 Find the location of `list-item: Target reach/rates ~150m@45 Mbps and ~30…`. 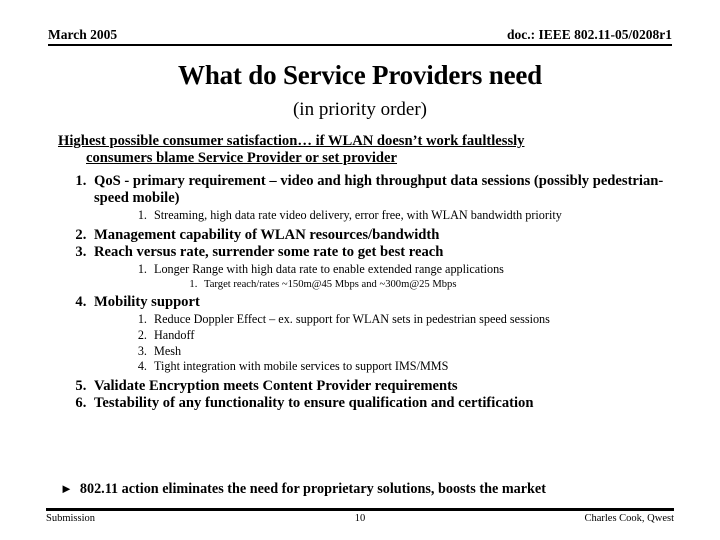

list-item: Target reach/rates ~150m@45 Mbps and ~30… is located at coordinates (436, 285).